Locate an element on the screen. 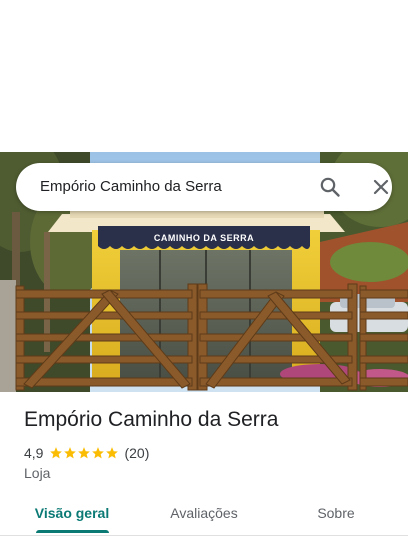  rating-value: 4,9 is located at coordinates (34, 453).